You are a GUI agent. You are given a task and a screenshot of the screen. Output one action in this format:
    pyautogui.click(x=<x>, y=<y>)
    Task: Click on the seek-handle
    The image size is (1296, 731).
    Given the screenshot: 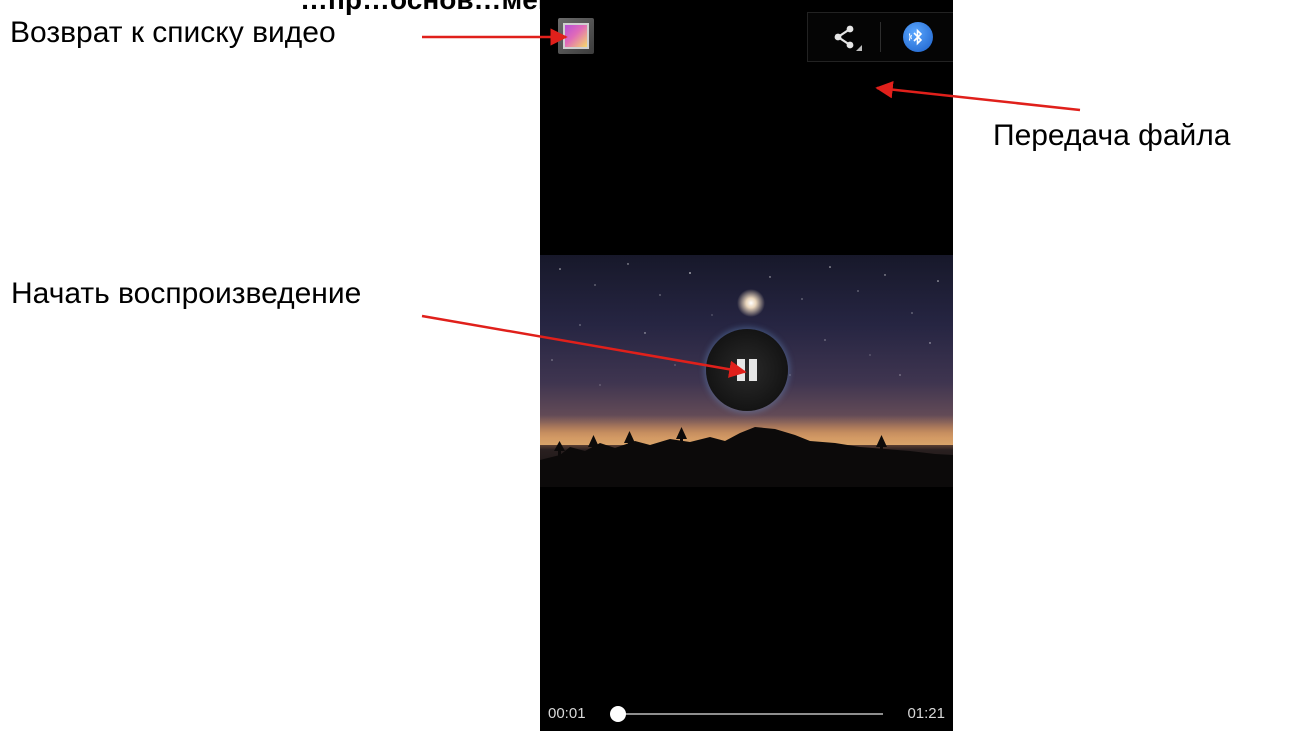 What is the action you would take?
    pyautogui.click(x=618, y=714)
    